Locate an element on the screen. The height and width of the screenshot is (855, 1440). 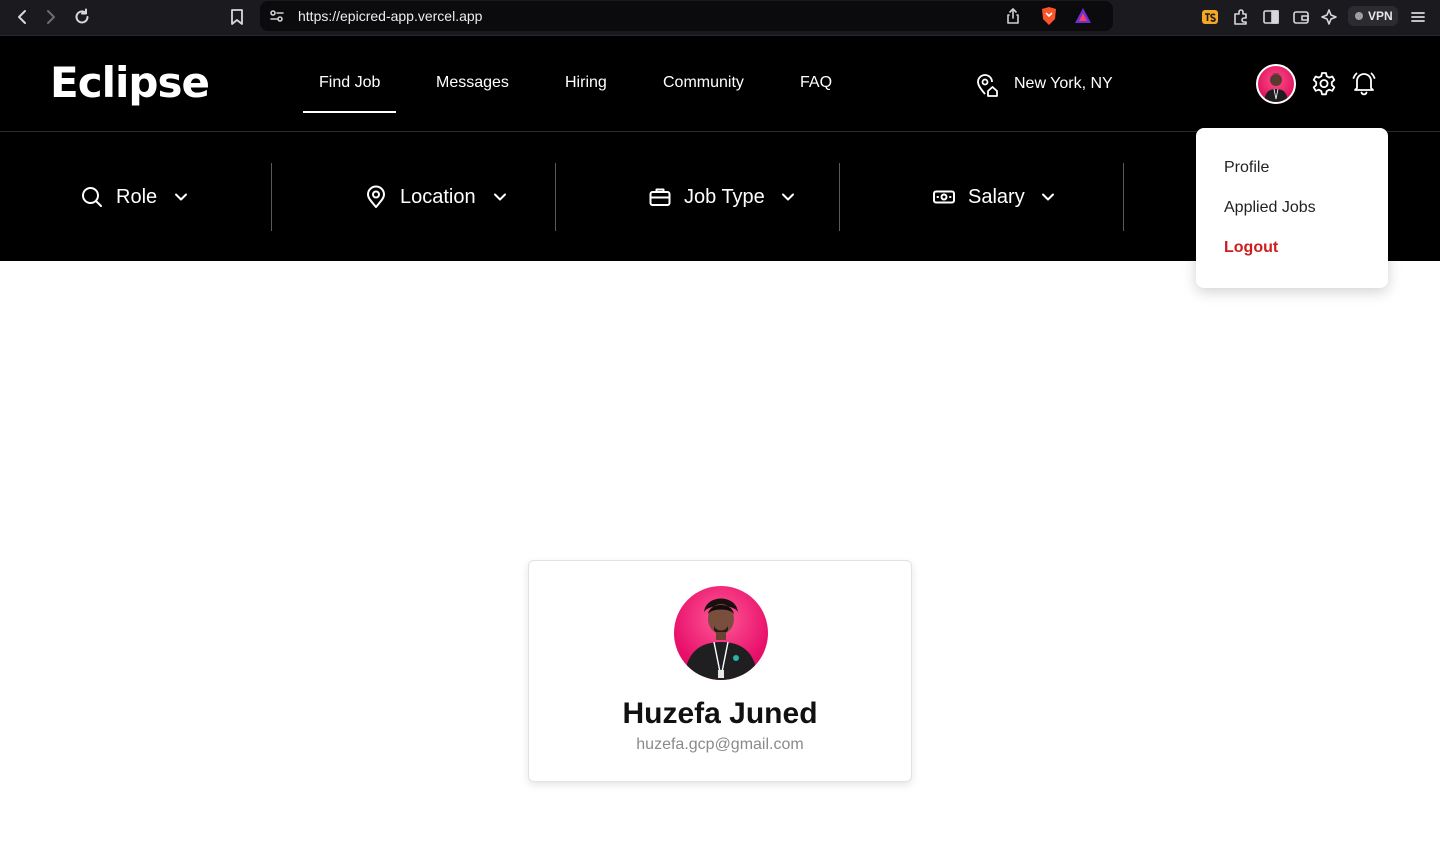
user-dropdown-menu: Profile Applied Jobs Logout is located at coordinates (1292, 208).